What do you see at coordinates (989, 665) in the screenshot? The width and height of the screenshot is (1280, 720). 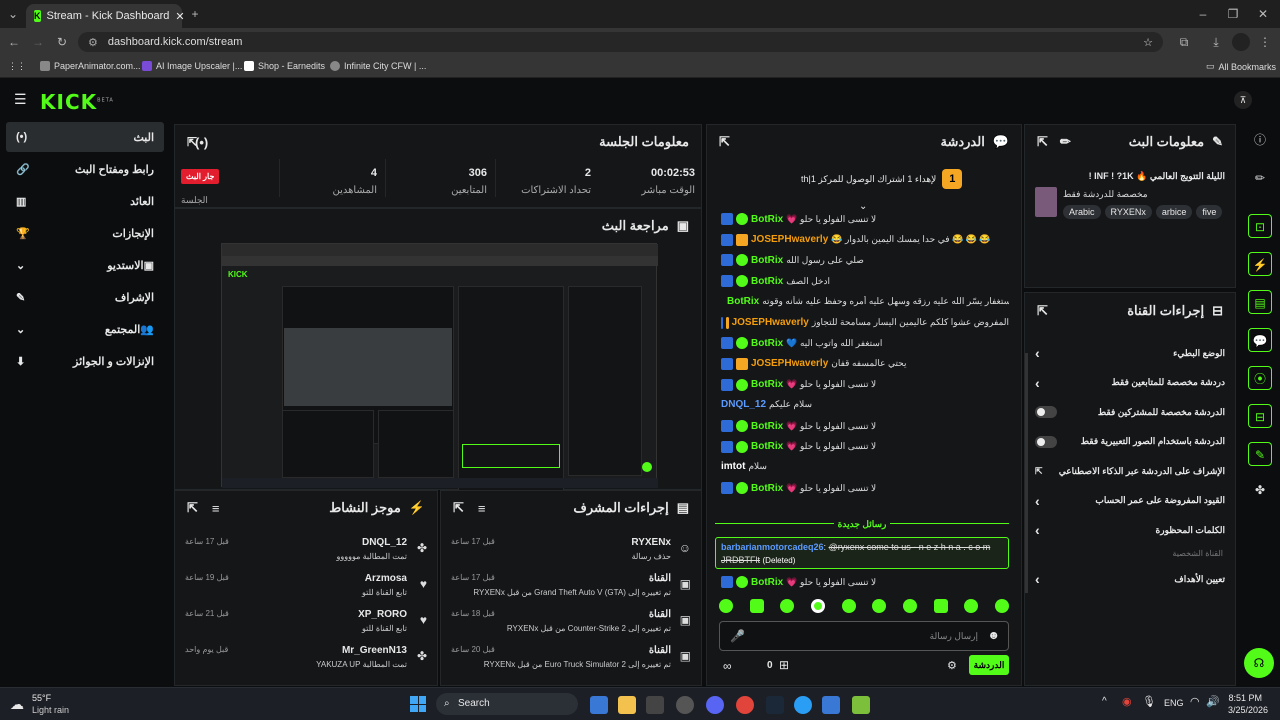 I see `send-chat-button: الدردشة` at bounding box center [989, 665].